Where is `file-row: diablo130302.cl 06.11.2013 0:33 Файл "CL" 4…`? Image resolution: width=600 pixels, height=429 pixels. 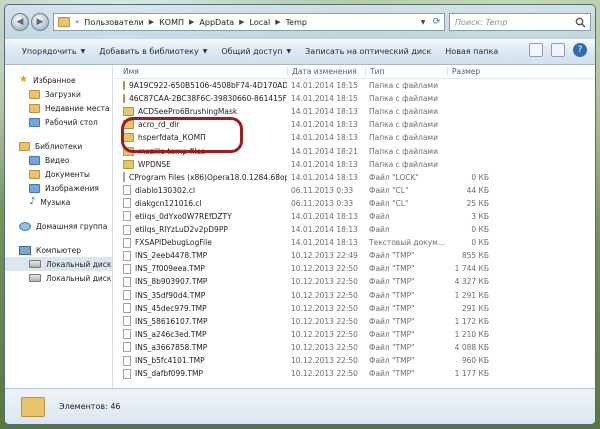
file-row: diablo130302.cl 06.11.2013 0:33 Файл "CL" 4… is located at coordinates (355, 190).